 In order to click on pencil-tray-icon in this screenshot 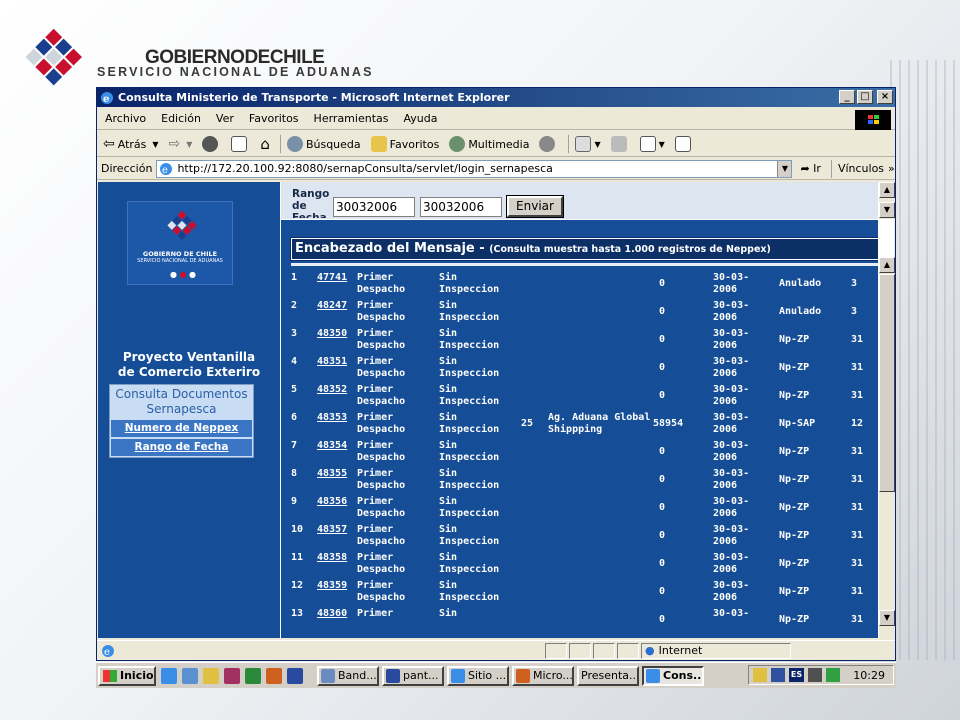, I will do `click(760, 675)`.